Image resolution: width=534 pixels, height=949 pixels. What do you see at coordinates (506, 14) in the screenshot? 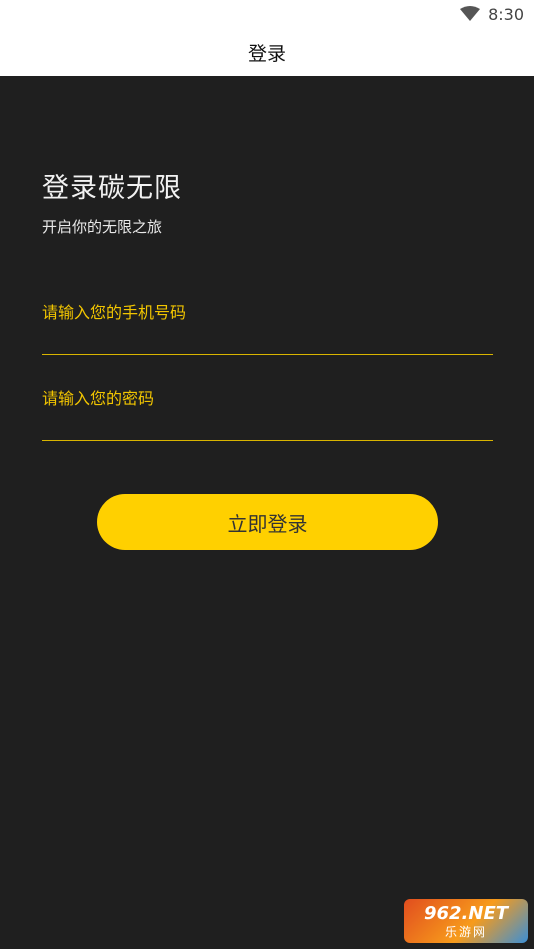
I see `status-time: 8:30` at bounding box center [506, 14].